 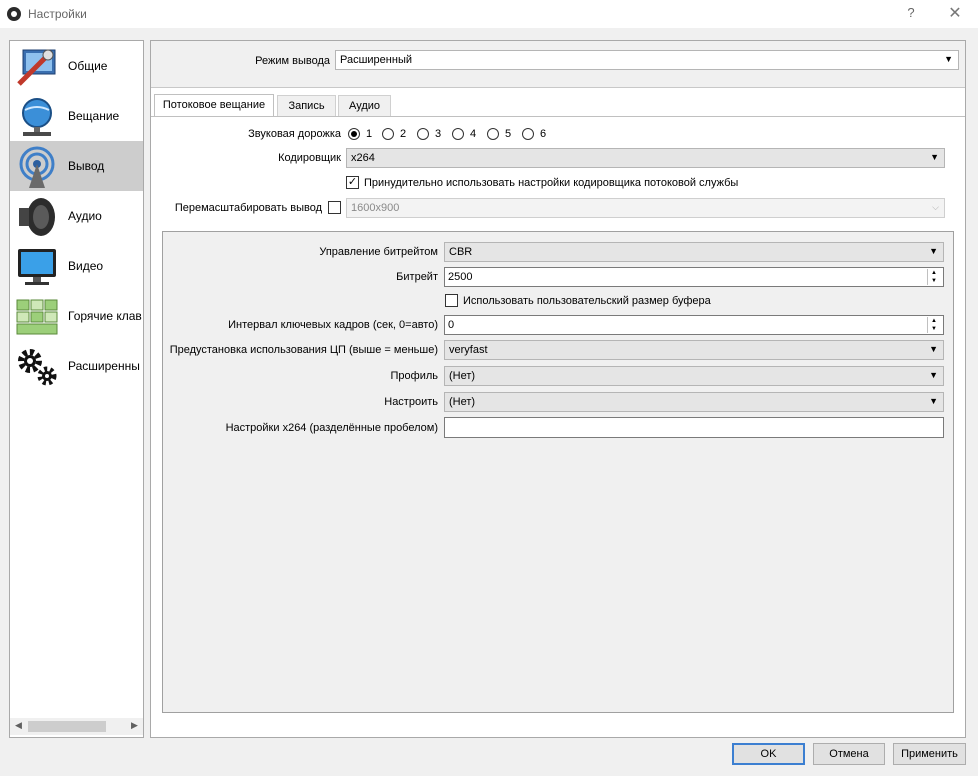 What do you see at coordinates (417, 277) in the screenshot?
I see `bitrate-label: Битрейт` at bounding box center [417, 277].